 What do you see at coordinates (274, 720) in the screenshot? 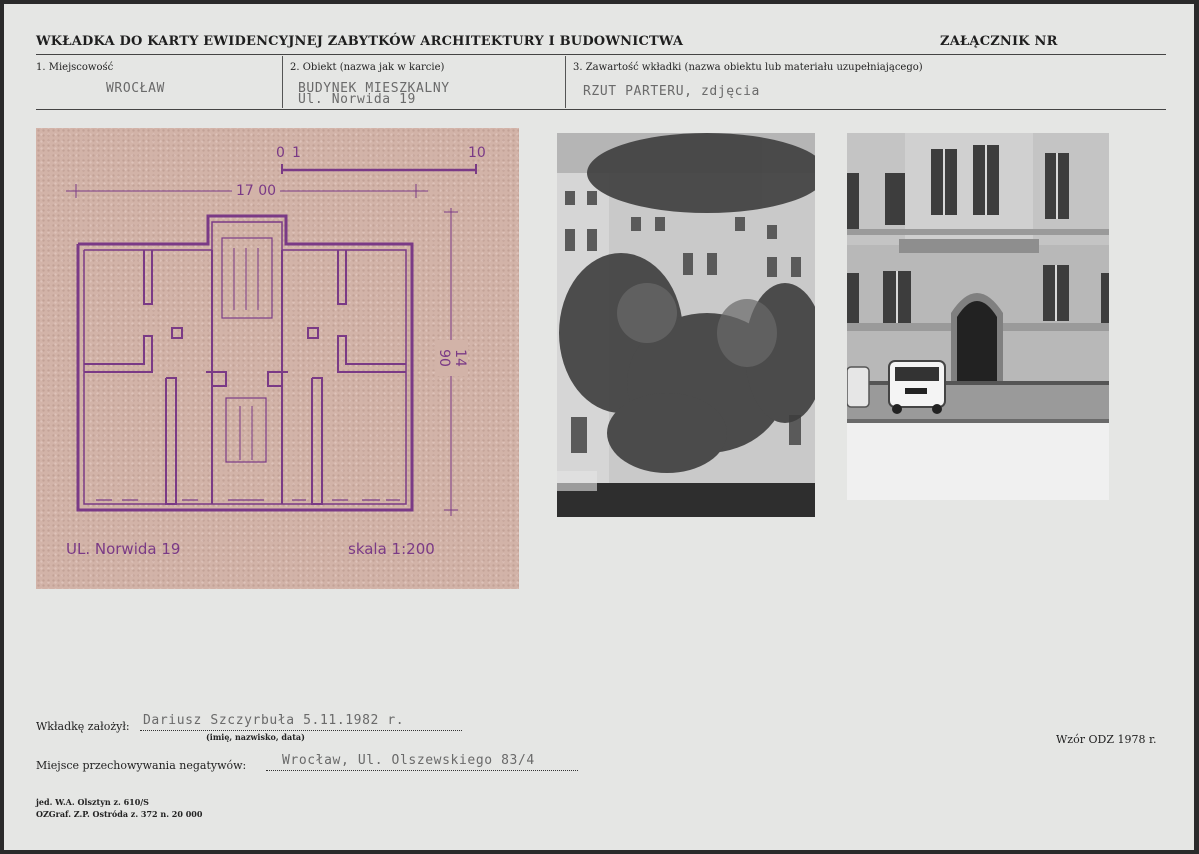
I see `created-by-value: Dariusz Szczyrbuła 5.11.1982 r.` at bounding box center [274, 720].